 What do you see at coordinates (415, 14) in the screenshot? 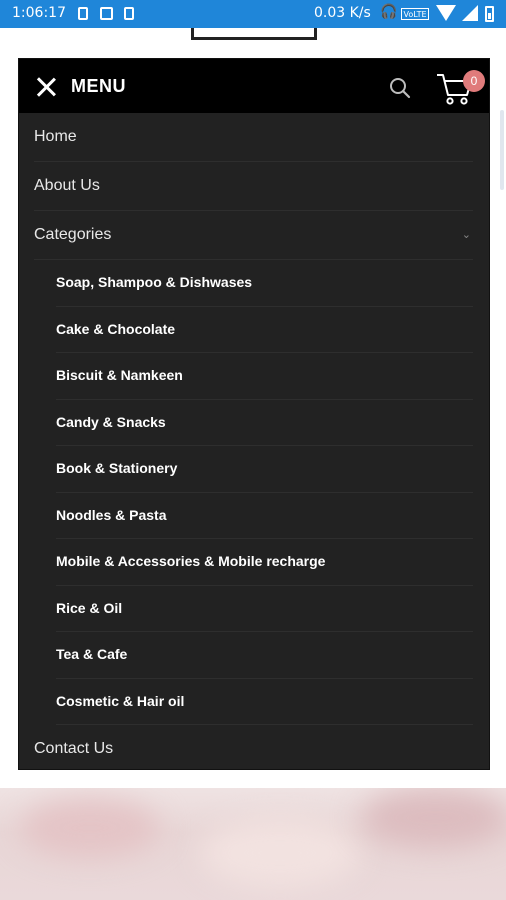
I see `volte-badge: VoLTE` at bounding box center [415, 14].